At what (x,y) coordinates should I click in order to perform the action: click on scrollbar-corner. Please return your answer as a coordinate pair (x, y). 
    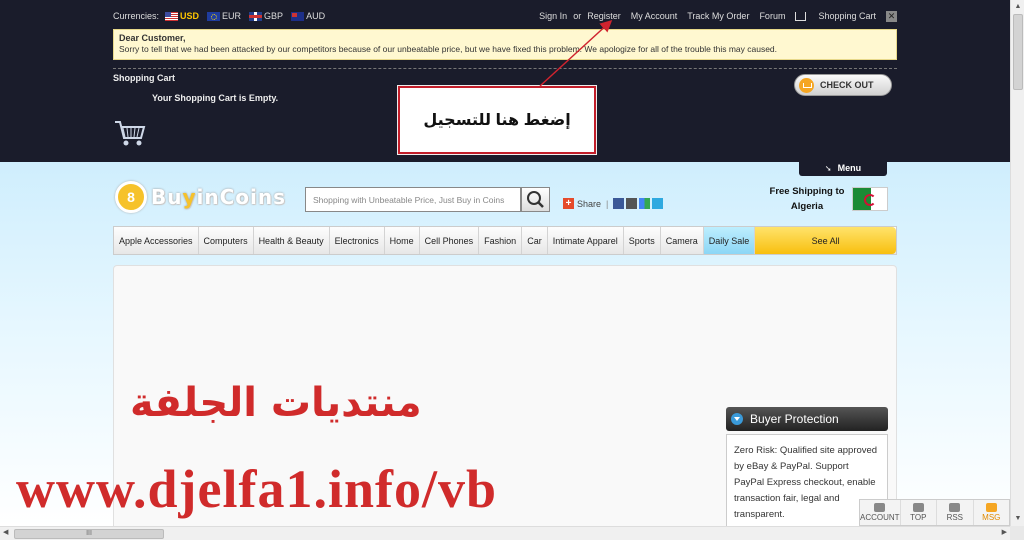
    Looking at the image, I should click on (1017, 533).